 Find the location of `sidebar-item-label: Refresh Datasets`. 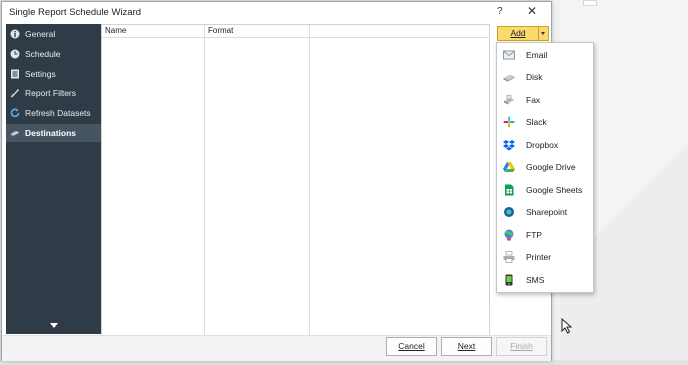

sidebar-item-label: Refresh Datasets is located at coordinates (58, 113).